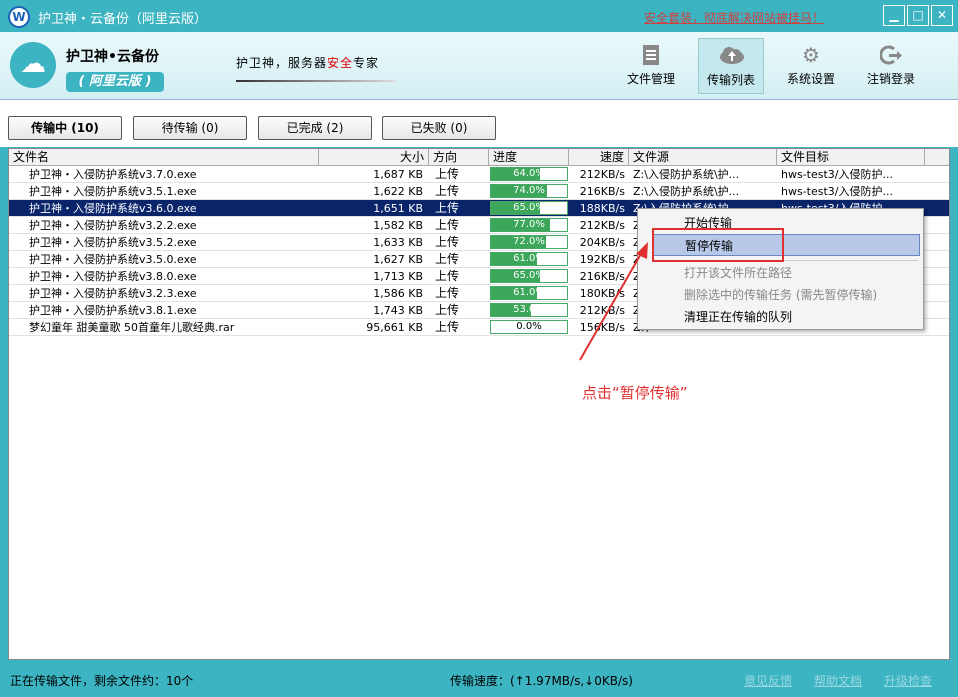  I want to click on file-name: 护卫神・入侵防护系统v3.7.0.exe, so click(113, 174).